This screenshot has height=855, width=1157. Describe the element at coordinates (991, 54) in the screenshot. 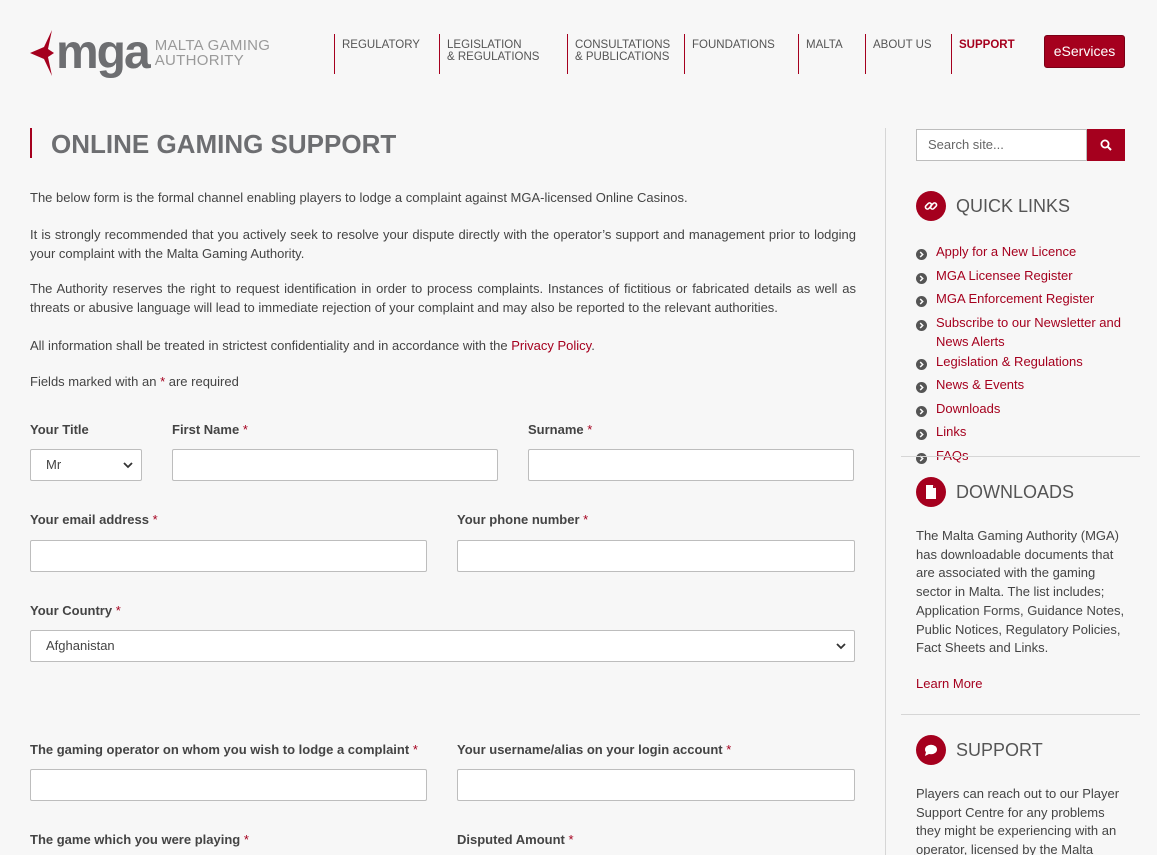

I see `nav-support: SUPPORT` at that location.